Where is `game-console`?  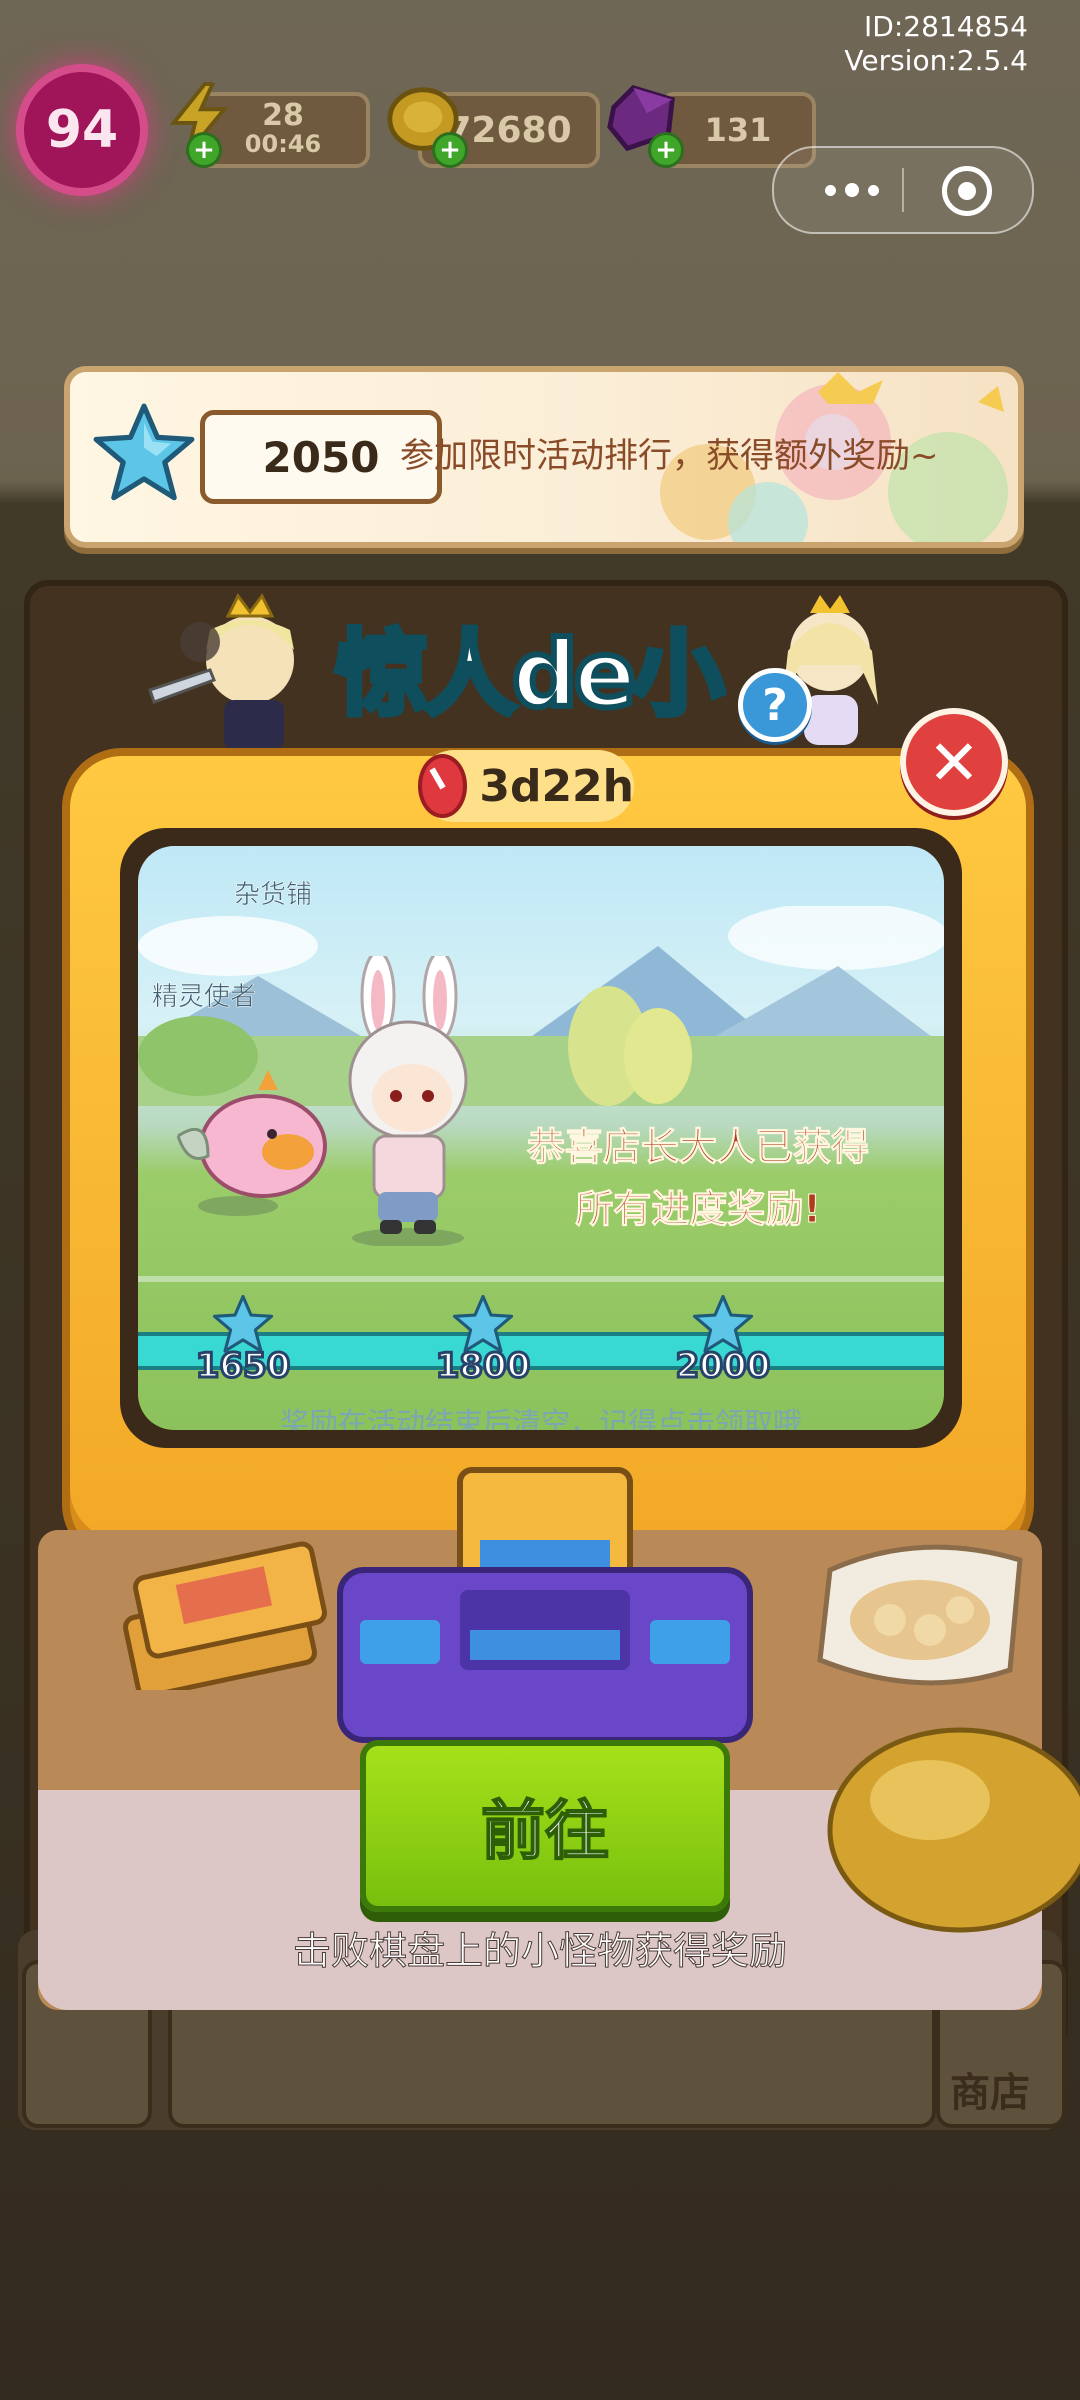 game-console is located at coordinates (545, 1605).